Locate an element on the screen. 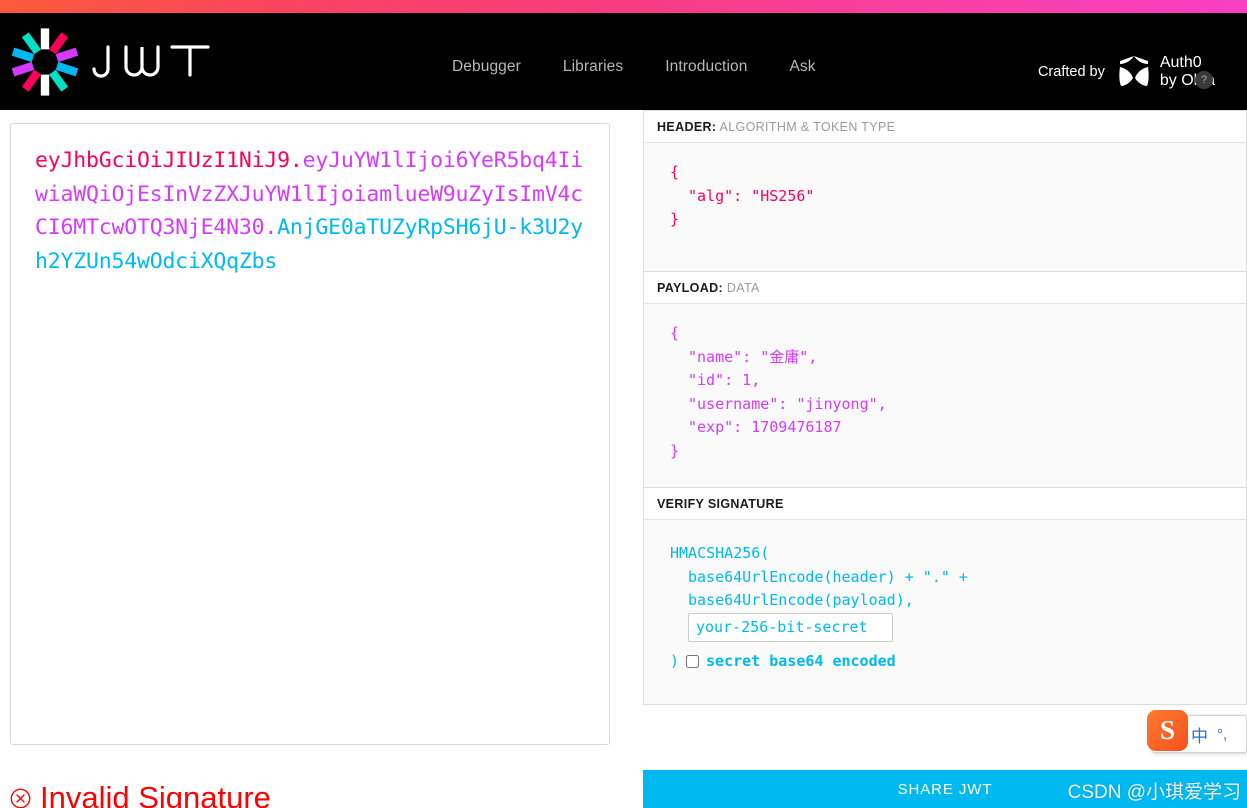 Image resolution: width=1247 pixels, height=808 pixels. decoded-header-label-muted: ALGORITHM & TOKEN TYPE is located at coordinates (807, 127).